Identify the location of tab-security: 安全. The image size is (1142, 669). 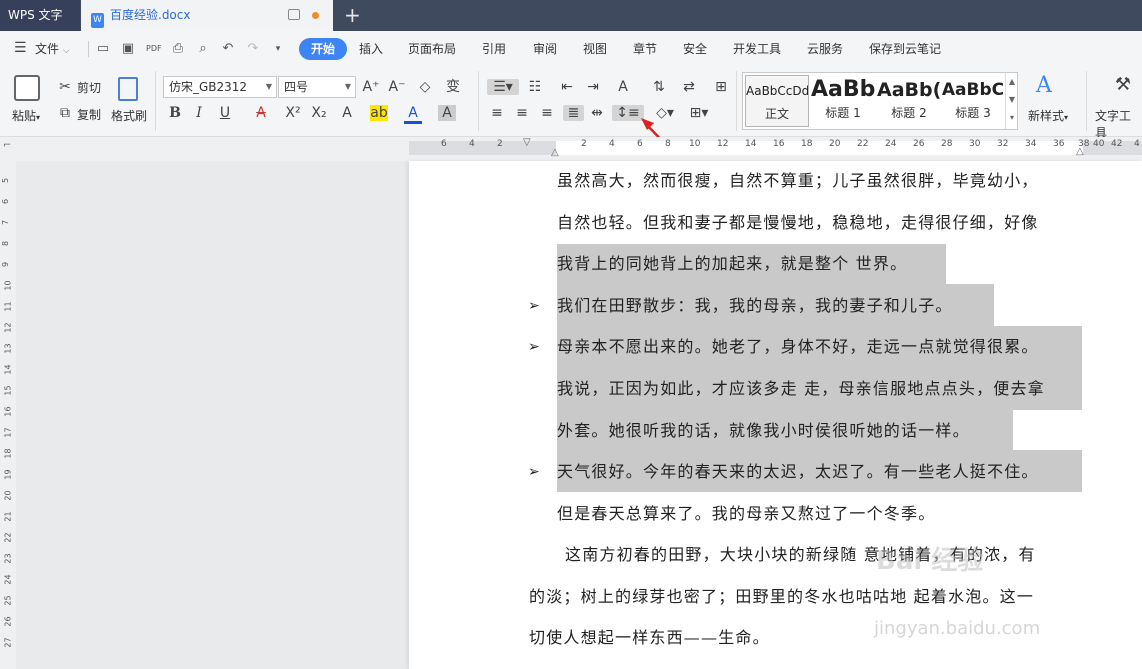
(695, 49).